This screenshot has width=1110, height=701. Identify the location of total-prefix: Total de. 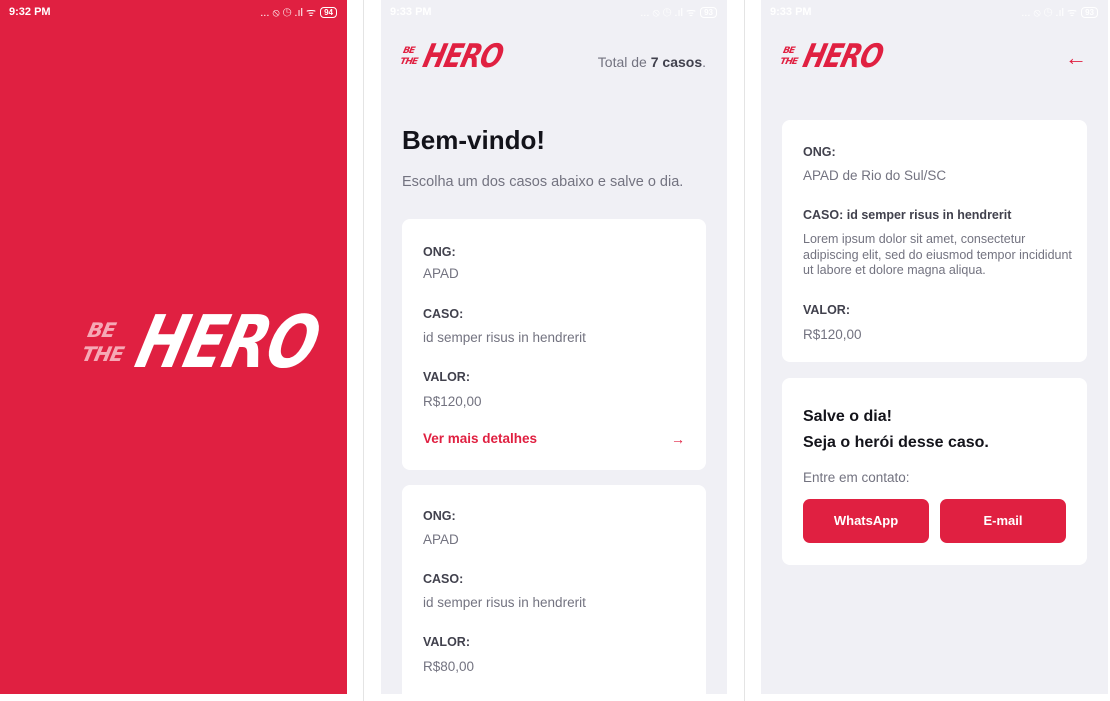
(624, 62).